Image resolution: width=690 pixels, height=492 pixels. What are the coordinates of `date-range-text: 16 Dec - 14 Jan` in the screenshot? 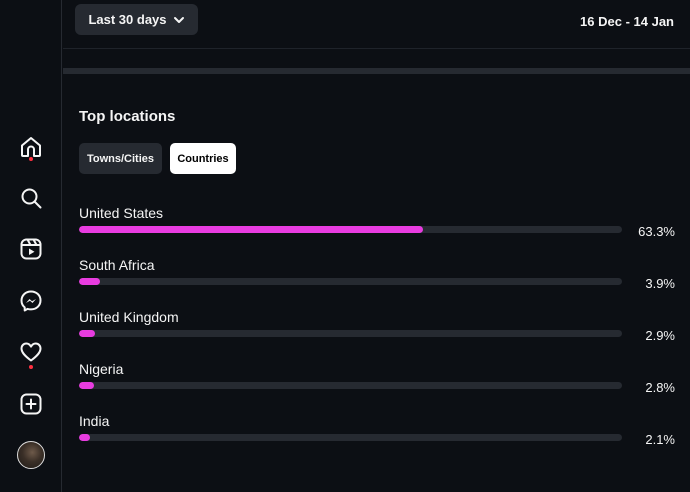 It's located at (627, 21).